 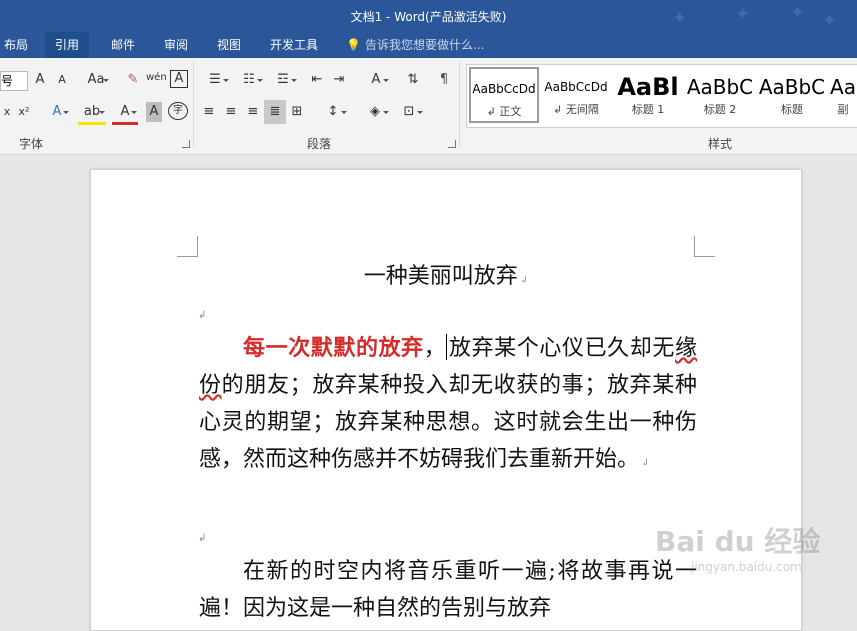 What do you see at coordinates (648, 87) in the screenshot?
I see `style-sample: AaBl` at bounding box center [648, 87].